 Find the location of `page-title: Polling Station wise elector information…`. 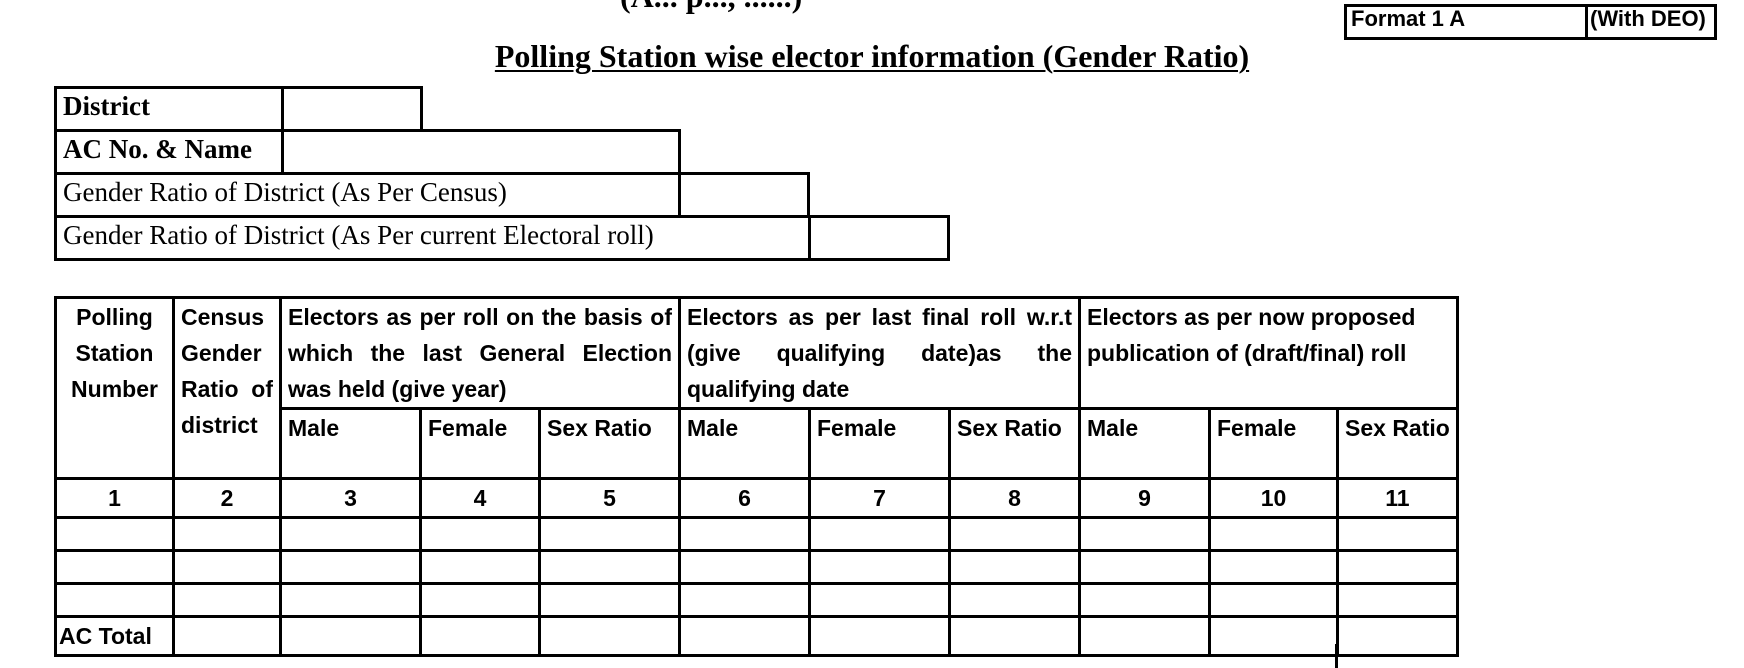

page-title: Polling Station wise elector information… is located at coordinates (872, 56).